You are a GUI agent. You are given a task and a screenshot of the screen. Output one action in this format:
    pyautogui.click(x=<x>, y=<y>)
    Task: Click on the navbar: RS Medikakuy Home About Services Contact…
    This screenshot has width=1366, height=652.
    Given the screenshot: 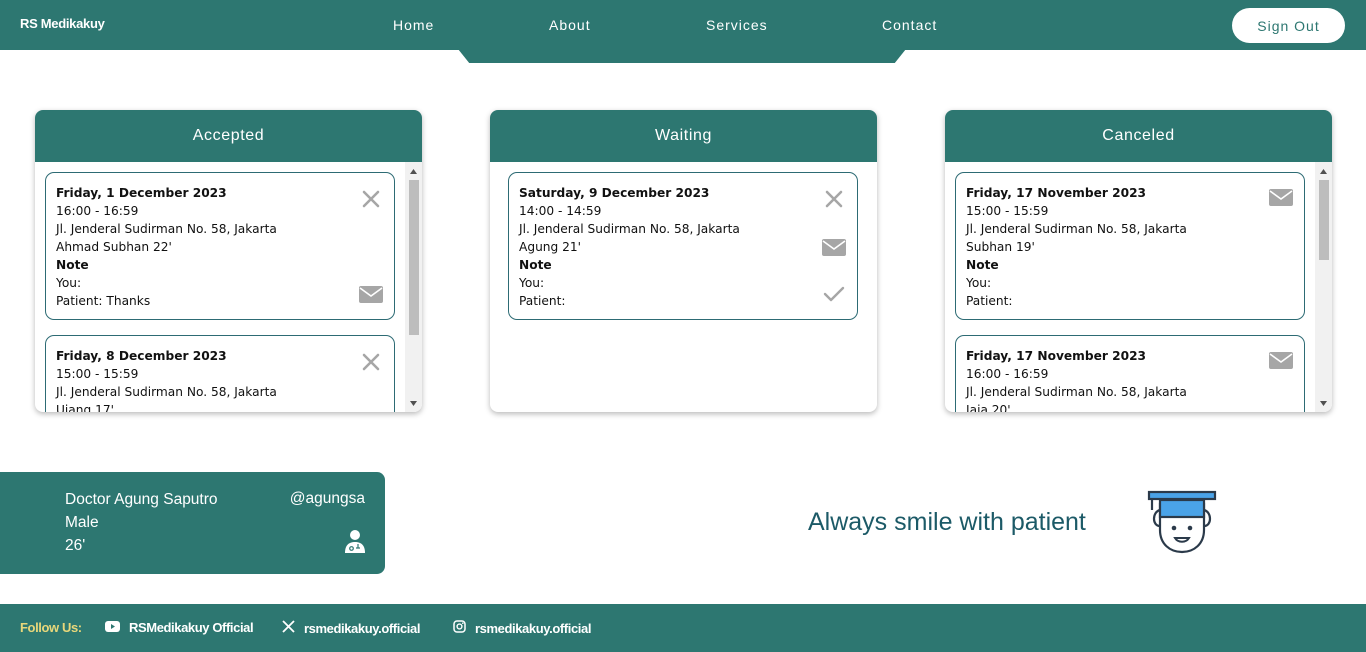 What is the action you would take?
    pyautogui.click(x=683, y=25)
    